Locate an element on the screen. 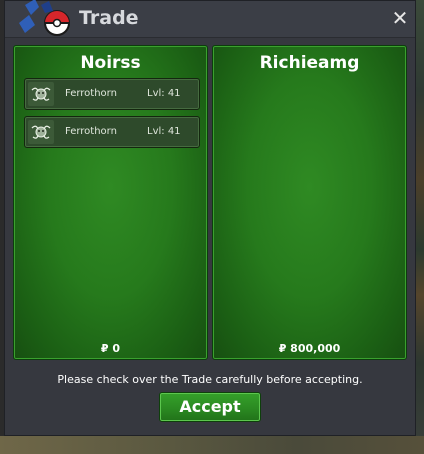  window-title: Trade is located at coordinates (109, 18).